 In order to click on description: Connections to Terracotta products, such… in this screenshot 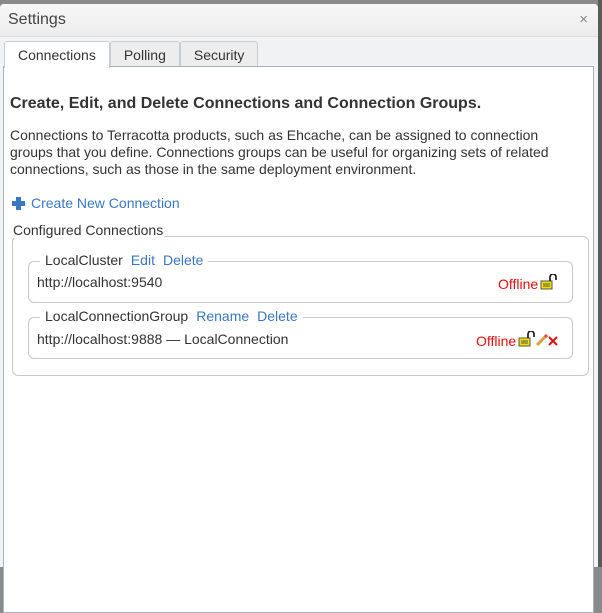, I will do `click(279, 152)`.